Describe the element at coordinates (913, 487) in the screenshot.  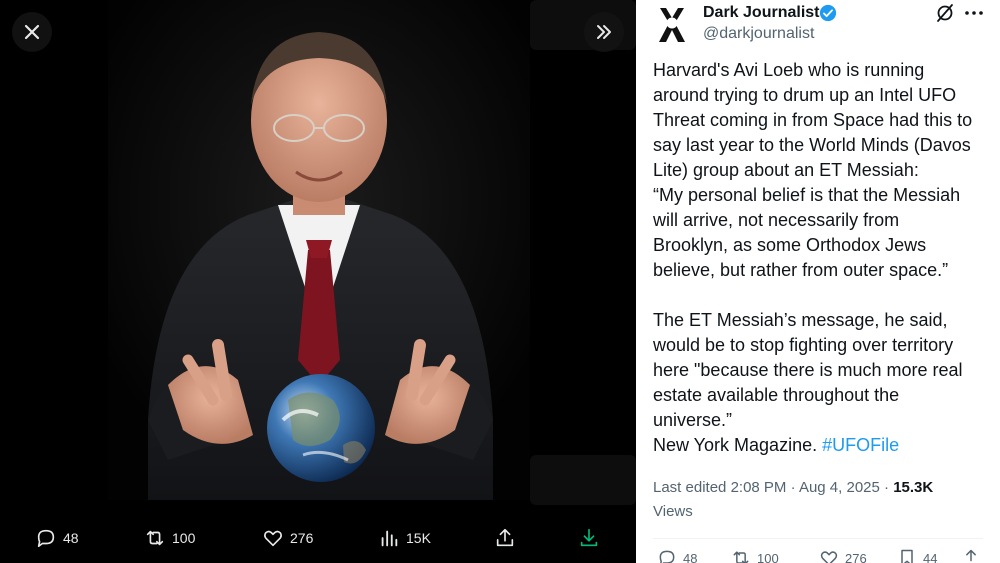
I see `views-total: 15.3K` at that location.